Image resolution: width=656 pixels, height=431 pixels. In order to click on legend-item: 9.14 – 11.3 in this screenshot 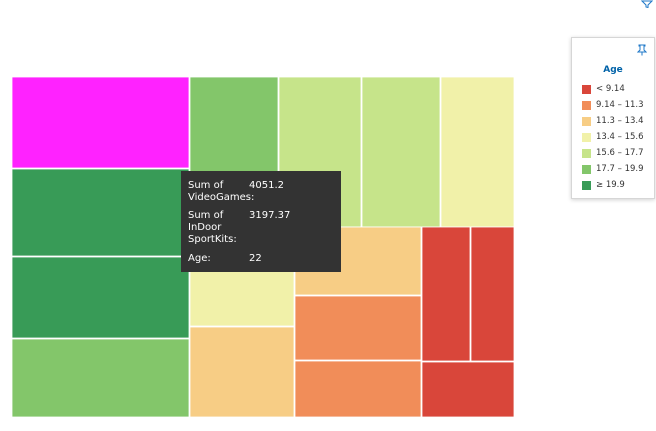, I will do `click(613, 105)`.